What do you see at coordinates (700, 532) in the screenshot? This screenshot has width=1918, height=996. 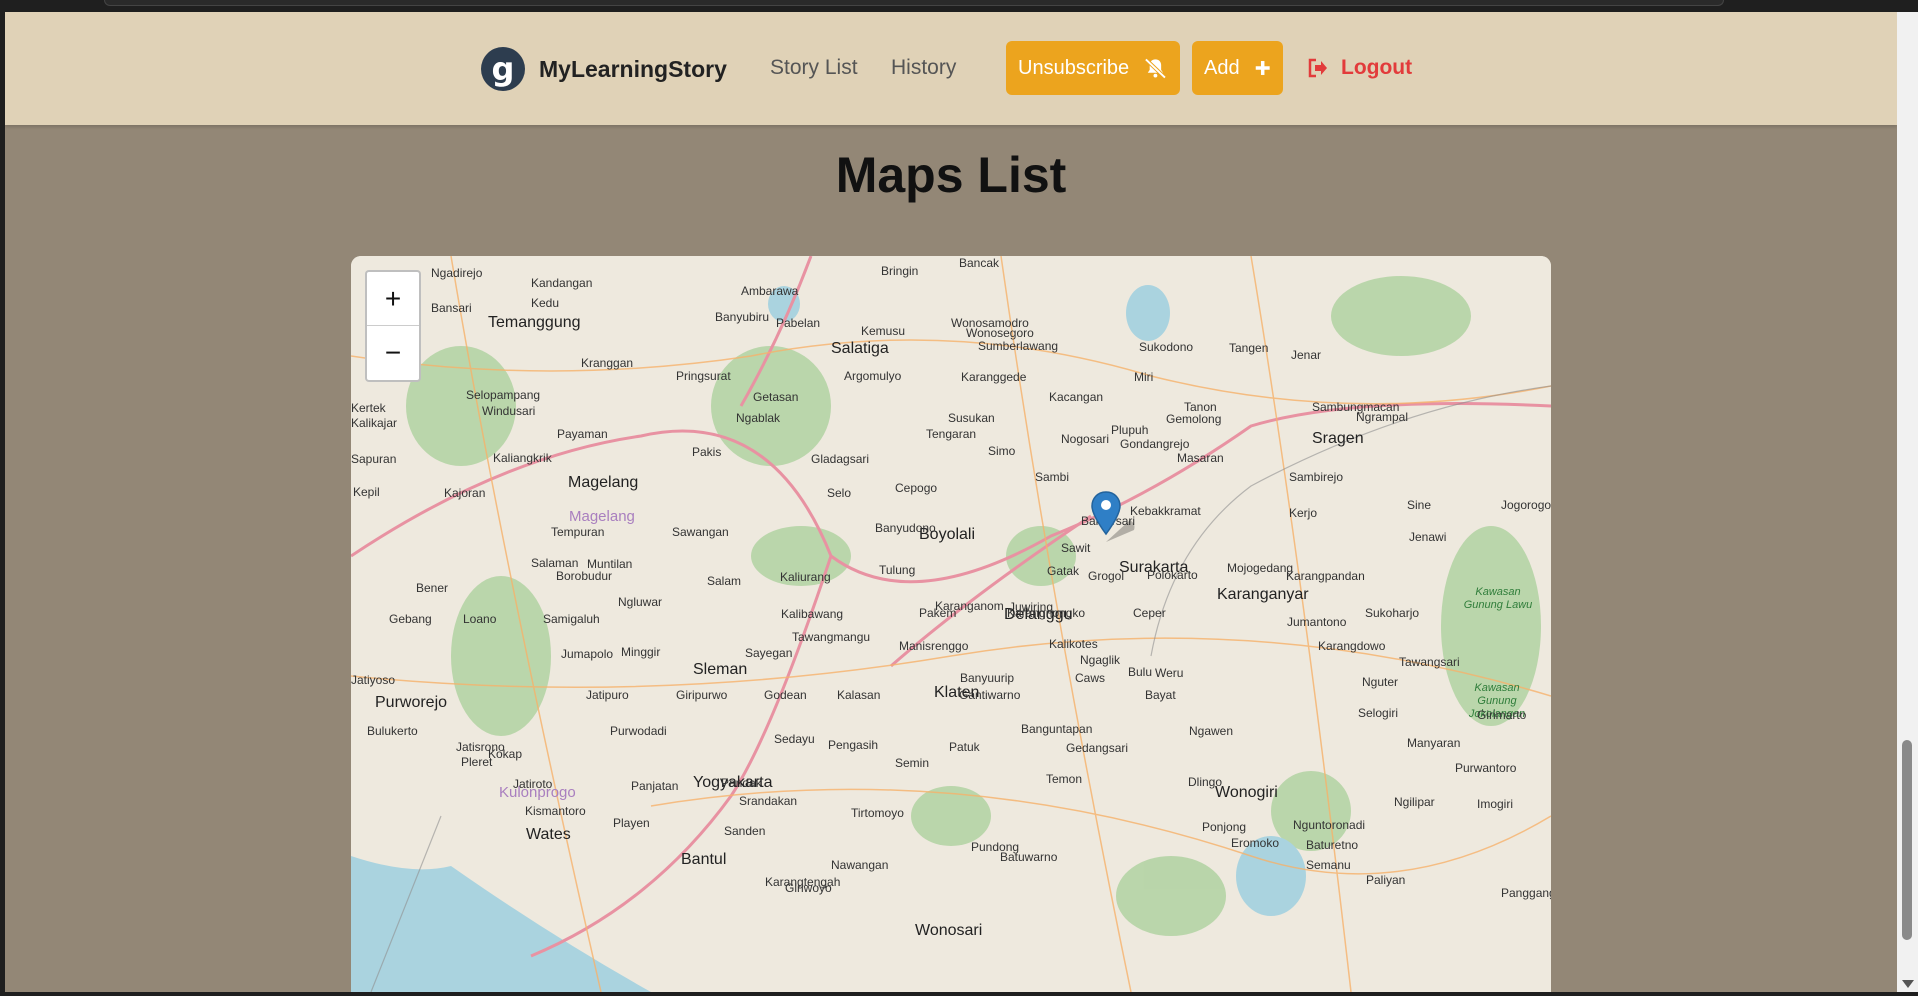 I see `town-label: Sawangan` at bounding box center [700, 532].